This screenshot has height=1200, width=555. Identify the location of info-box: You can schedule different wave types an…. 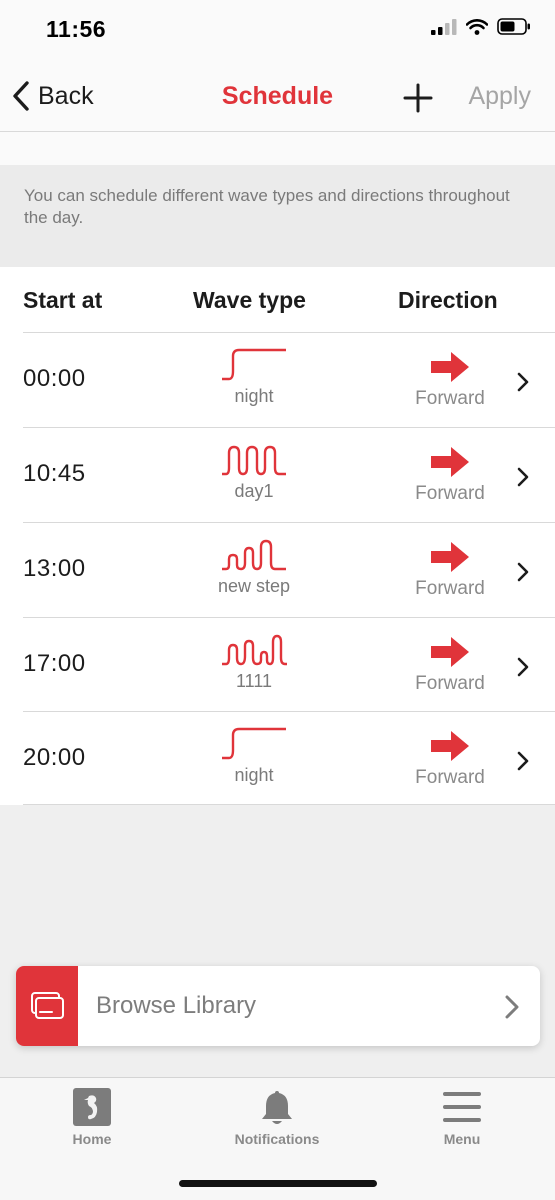
(277, 216).